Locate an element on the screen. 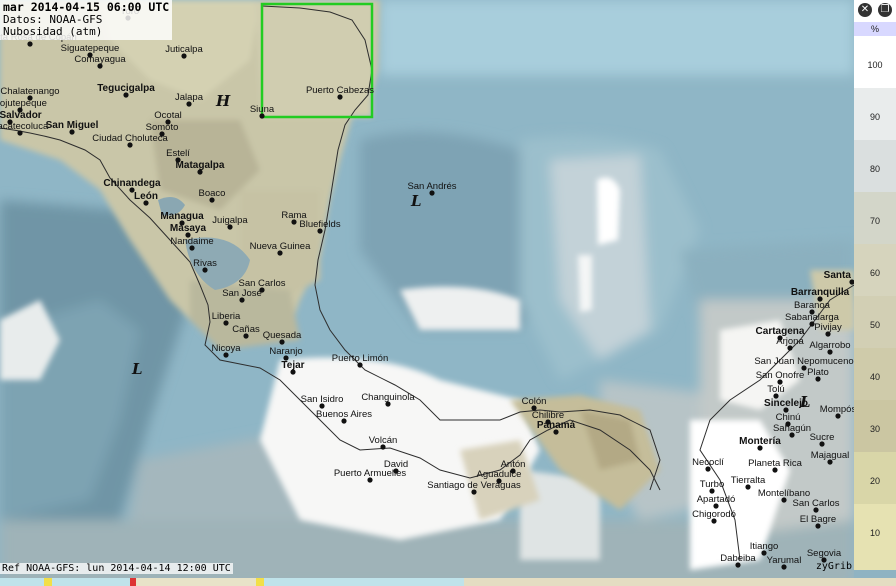  city-label: Barranquilla is located at coordinates (820, 292).